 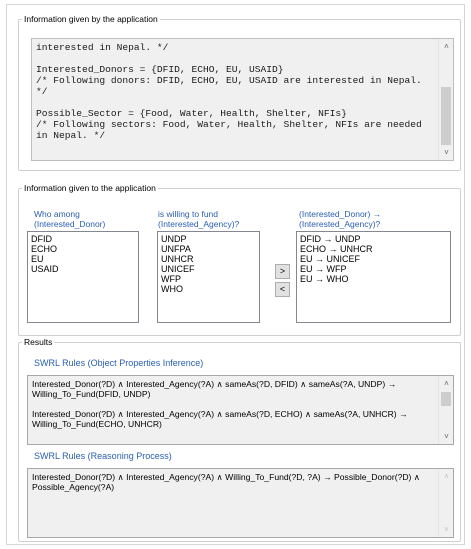 I want to click on list-item: UNDP, so click(x=208, y=239).